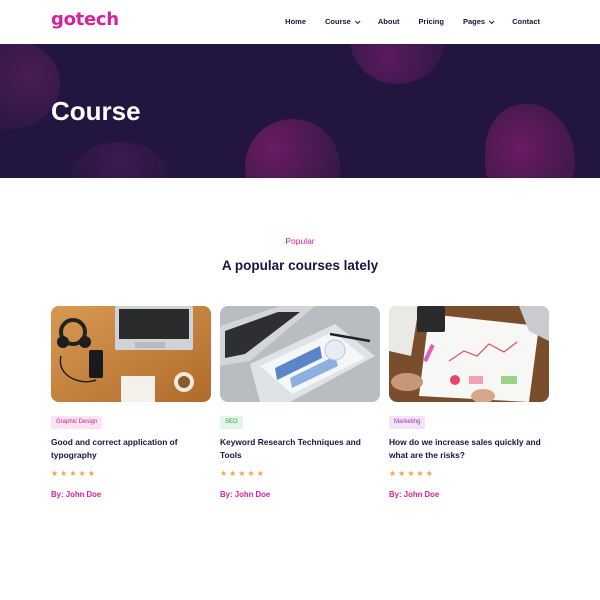  I want to click on main-nav: Home Course About Pricing Pages Contact, so click(403, 21).